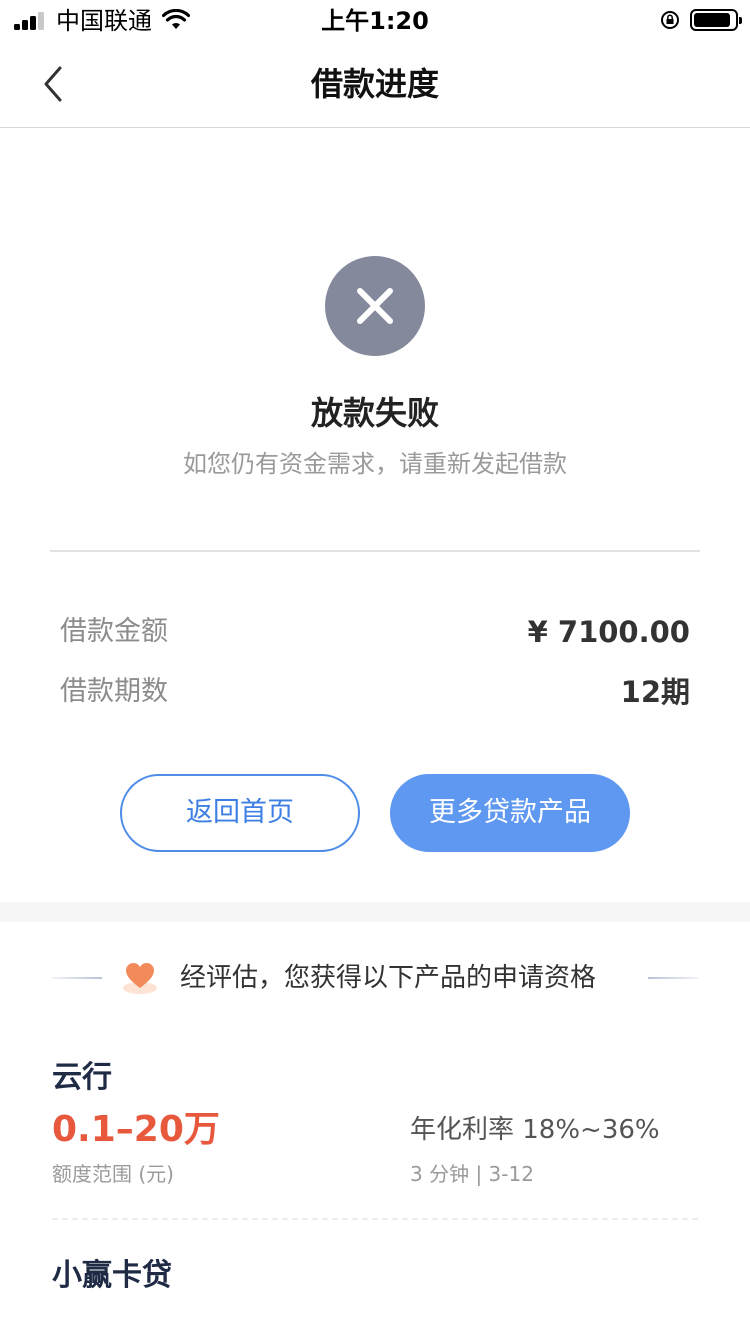  What do you see at coordinates (375, 551) in the screenshot?
I see `divider` at bounding box center [375, 551].